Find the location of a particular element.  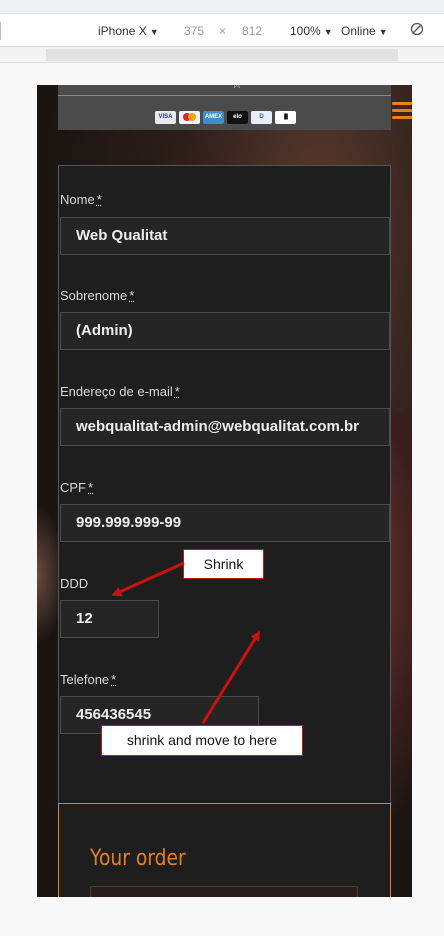

ruler-segment is located at coordinates (222, 55).